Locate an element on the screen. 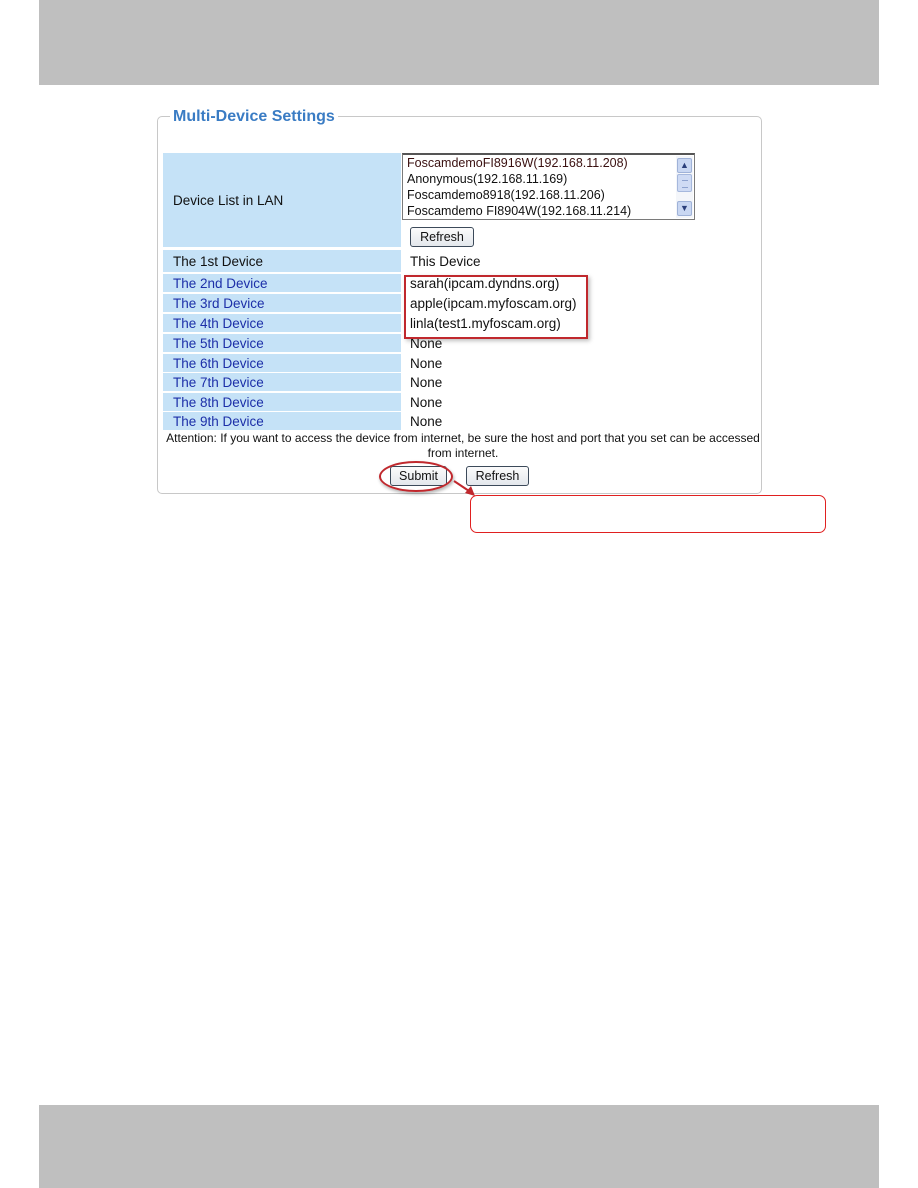  highlight-ellipse is located at coordinates (416, 476).